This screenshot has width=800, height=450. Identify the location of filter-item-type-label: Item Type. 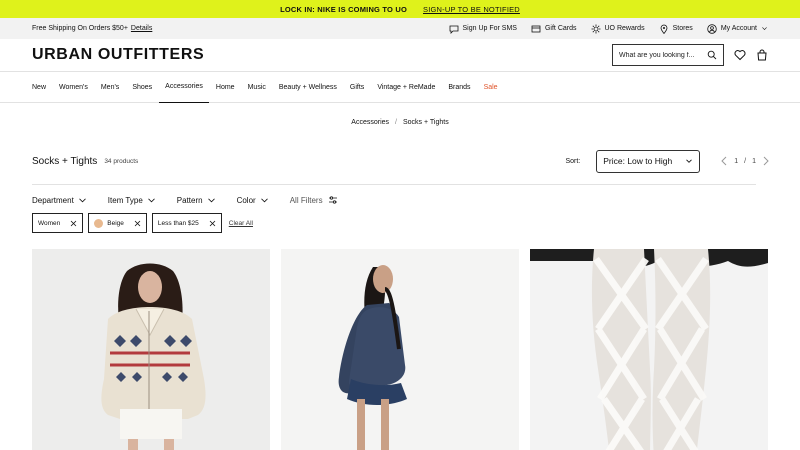
(125, 200).